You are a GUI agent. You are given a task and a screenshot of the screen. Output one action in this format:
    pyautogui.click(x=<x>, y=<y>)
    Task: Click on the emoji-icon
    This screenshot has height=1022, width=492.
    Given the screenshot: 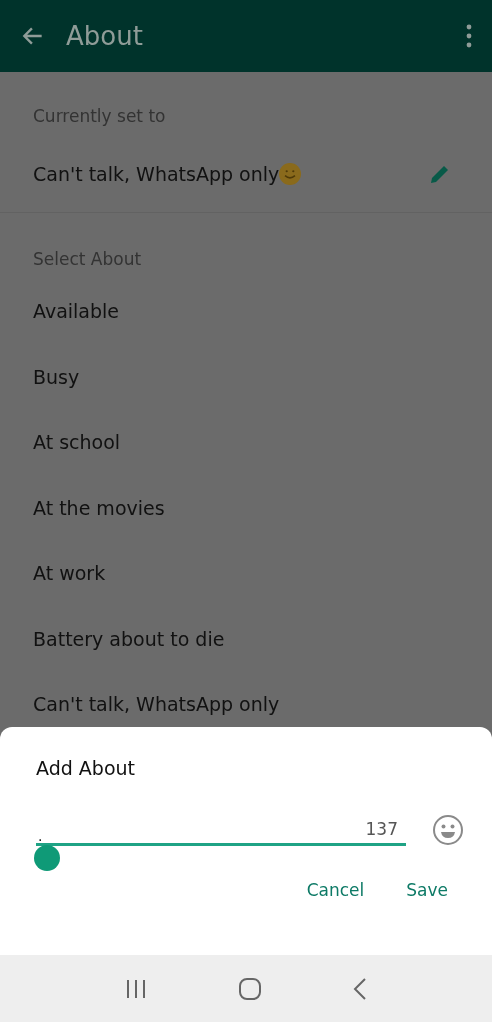 What is the action you would take?
    pyautogui.click(x=448, y=829)
    